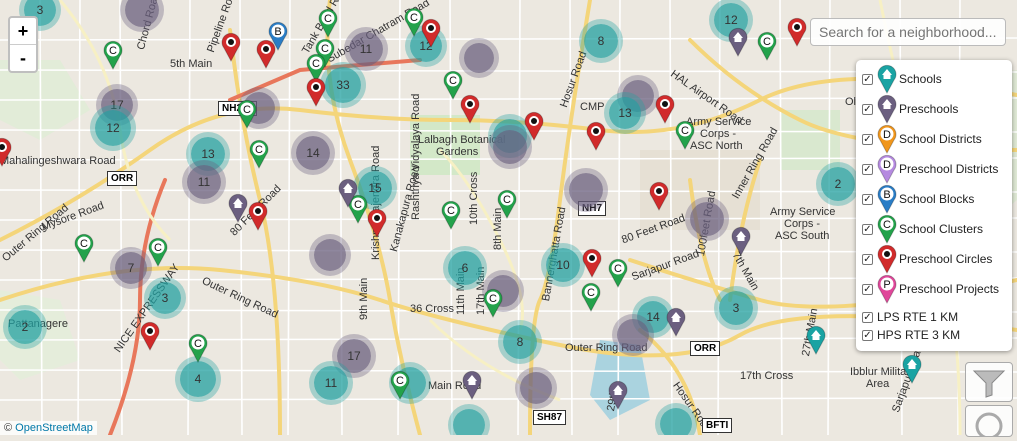 Image resolution: width=1017 pixels, height=441 pixels. I want to click on filter-button, so click(989, 382).